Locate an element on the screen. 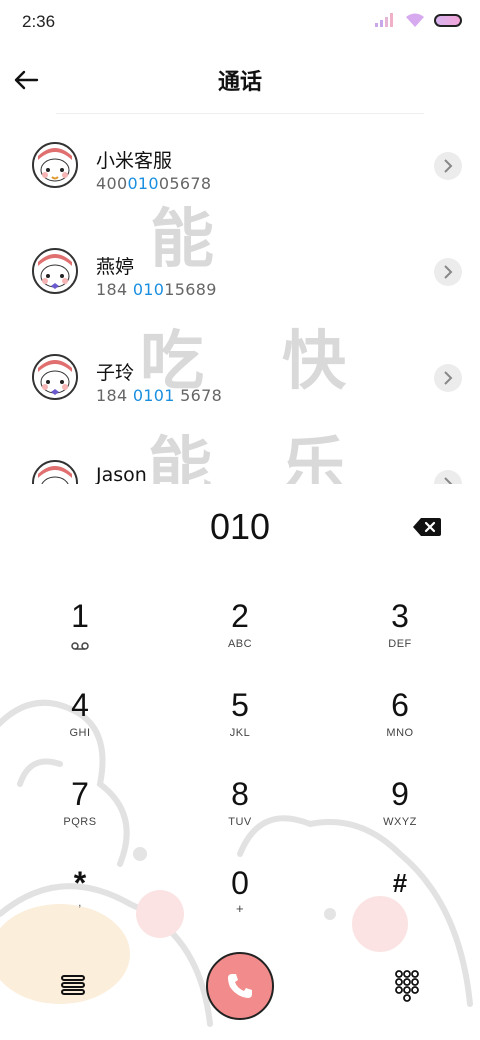  key-0: 0 + is located at coordinates (240, 903).